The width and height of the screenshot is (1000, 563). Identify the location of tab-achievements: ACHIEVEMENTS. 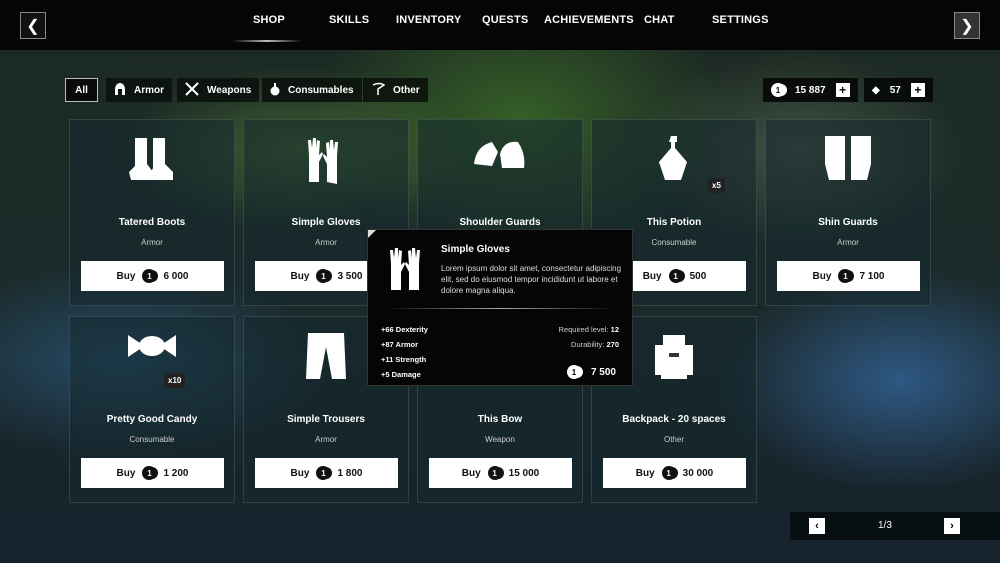
(589, 20).